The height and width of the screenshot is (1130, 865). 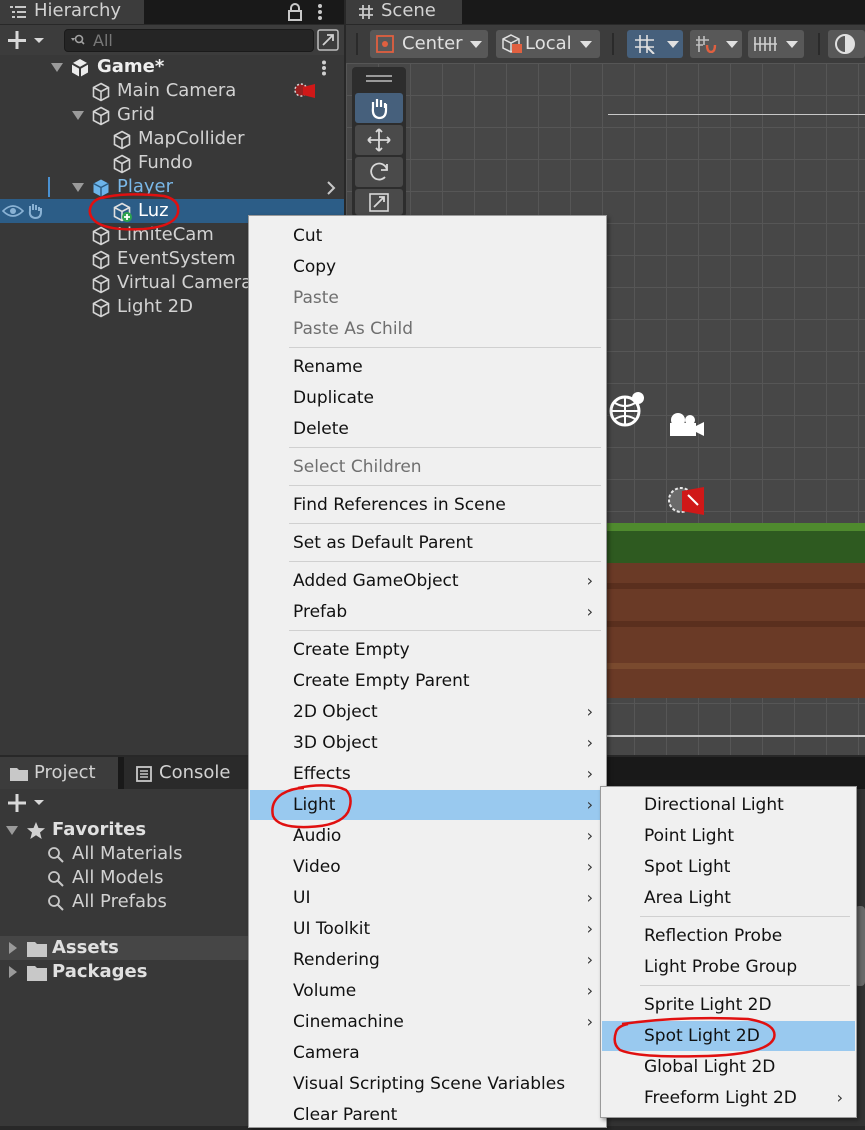 What do you see at coordinates (379, 108) in the screenshot?
I see `hand-tool-button` at bounding box center [379, 108].